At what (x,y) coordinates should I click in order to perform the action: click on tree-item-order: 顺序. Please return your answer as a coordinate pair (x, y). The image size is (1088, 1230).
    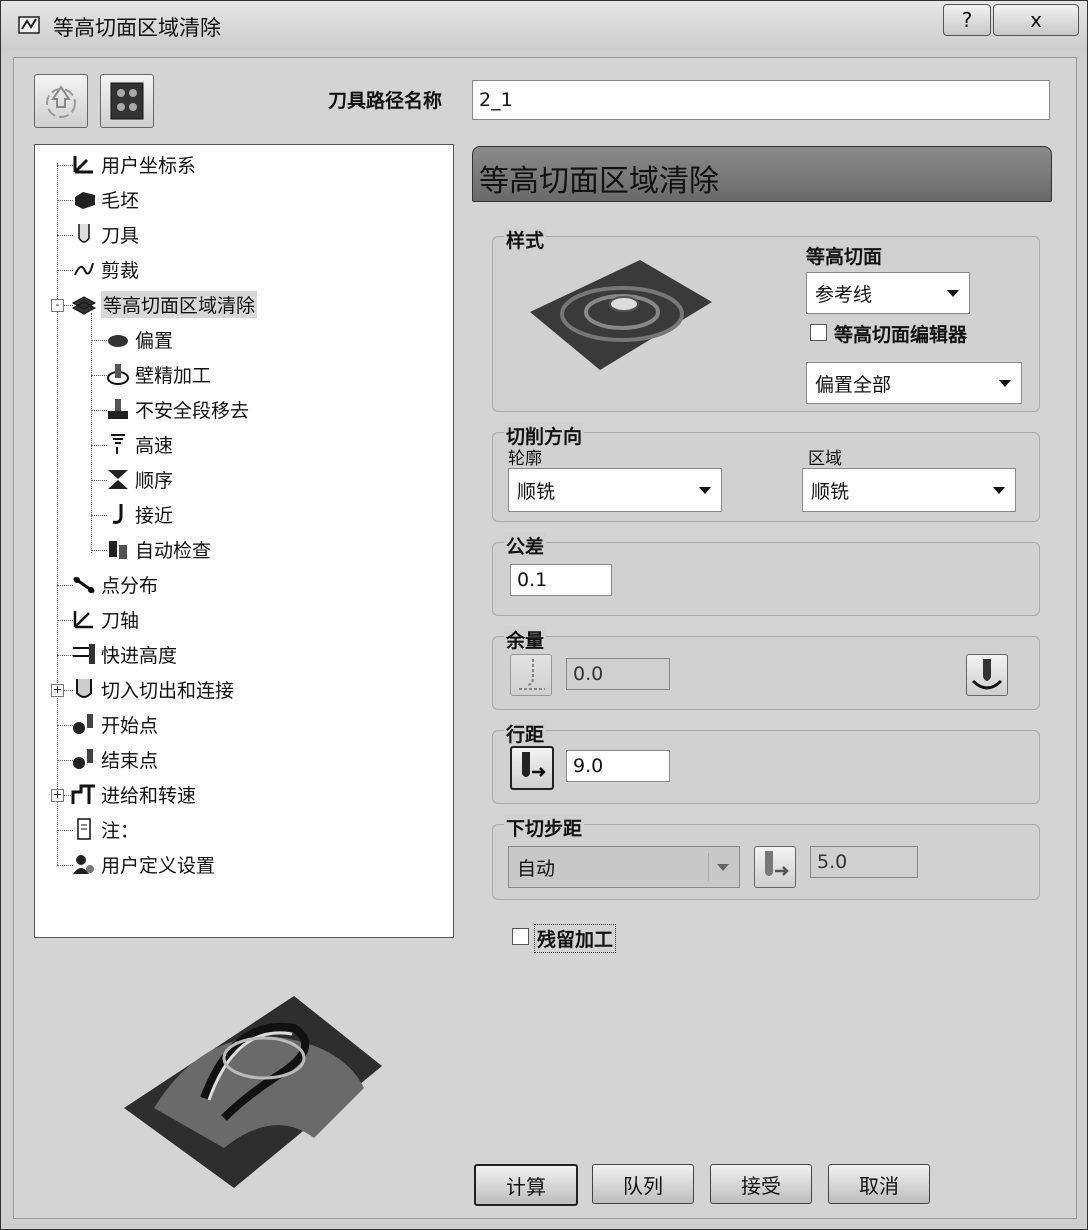
    Looking at the image, I should click on (139, 479).